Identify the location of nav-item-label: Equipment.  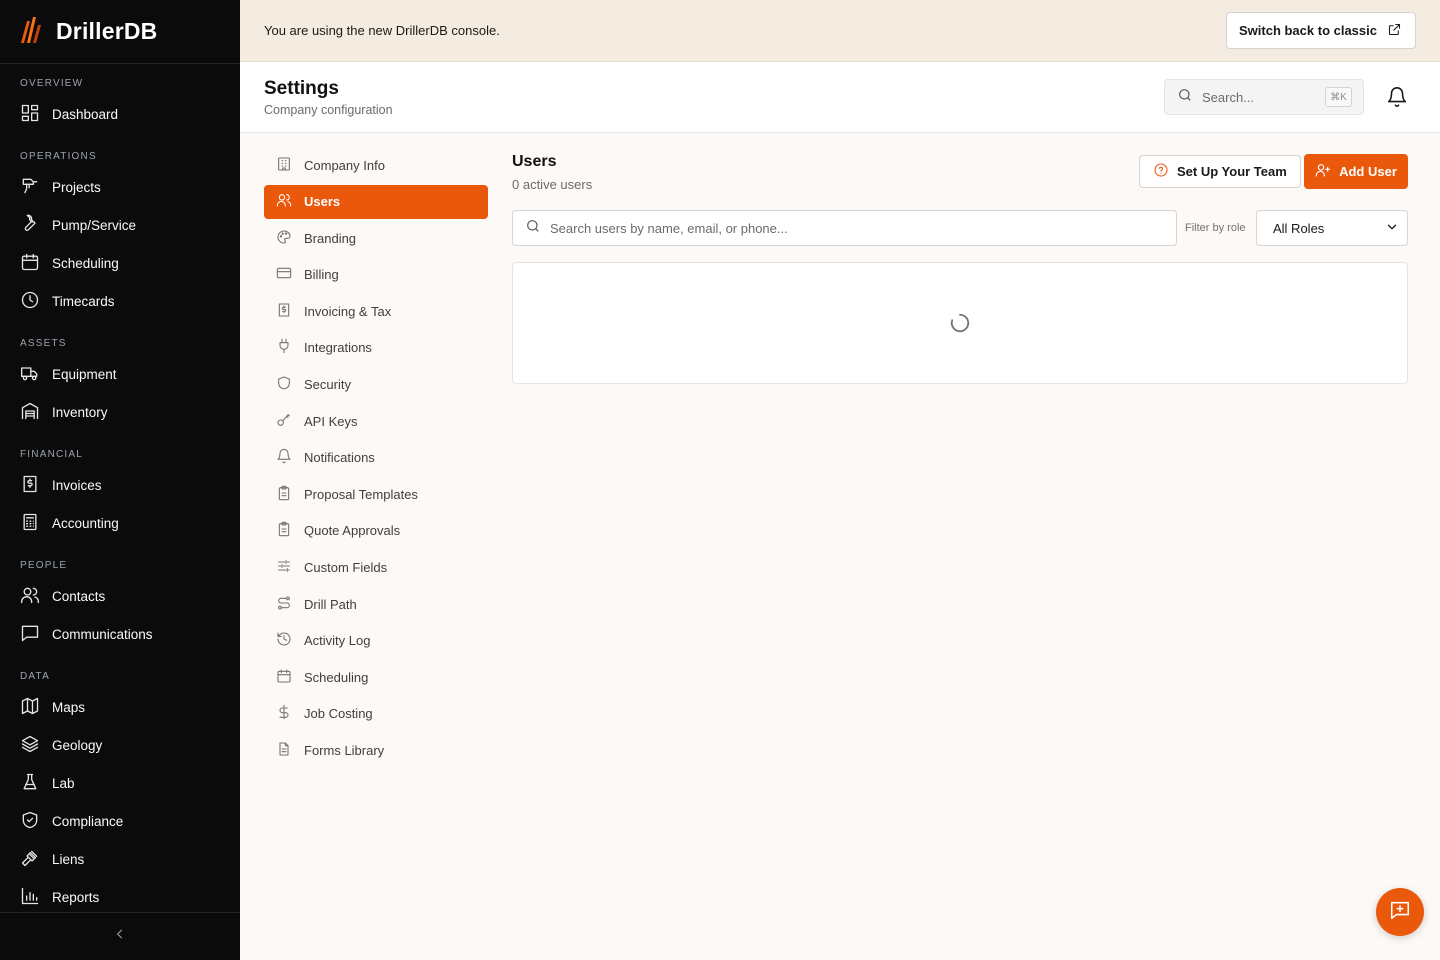
(84, 374).